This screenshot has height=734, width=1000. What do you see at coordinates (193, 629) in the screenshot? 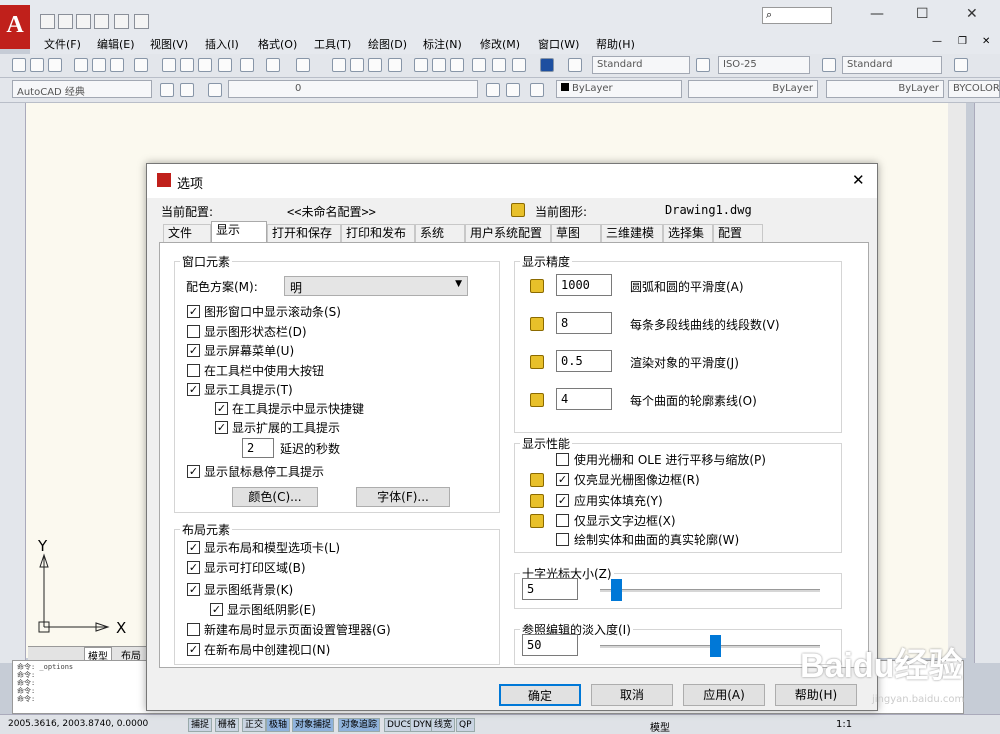
I see `checkbox-page-setup-manager` at bounding box center [193, 629].